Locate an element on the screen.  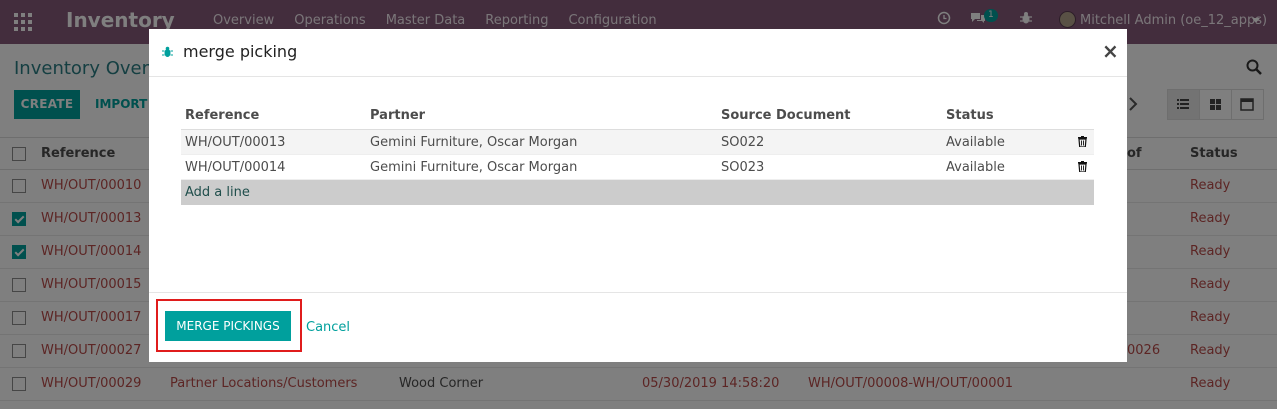
cell-source-document: SO022 is located at coordinates (743, 142).